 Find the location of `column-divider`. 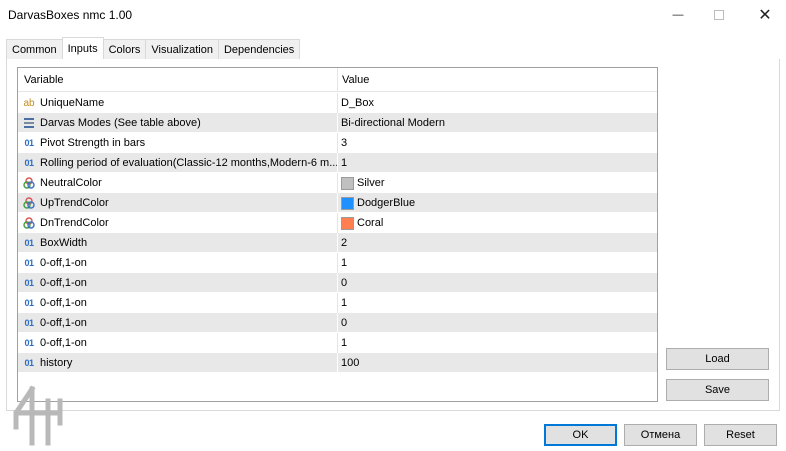

column-divider is located at coordinates (337, 80).